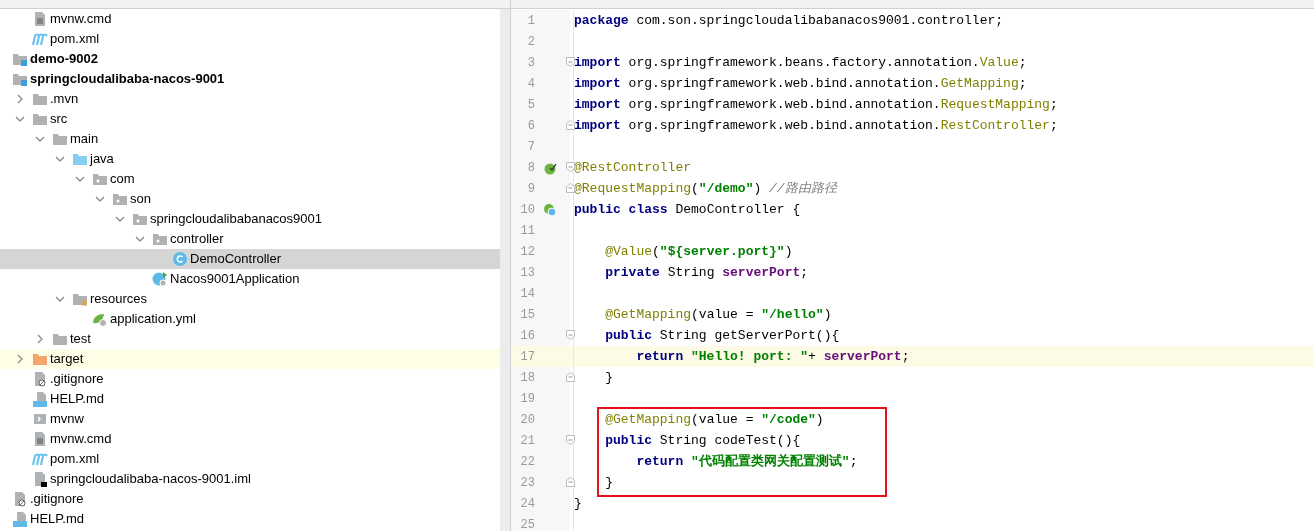  I want to click on tree-item: application.yml, so click(250, 319).